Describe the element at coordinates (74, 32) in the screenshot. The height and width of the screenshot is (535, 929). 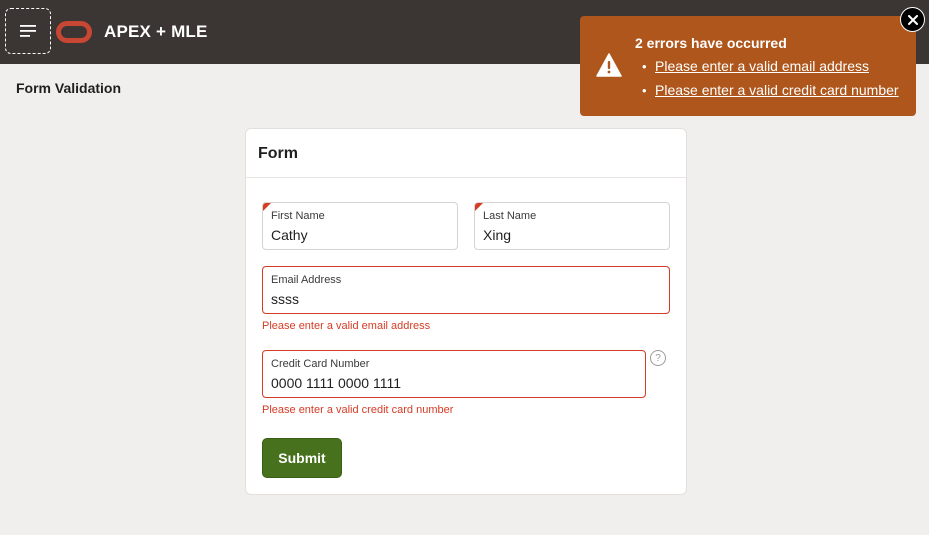
I see `oracle-logo-icon` at that location.